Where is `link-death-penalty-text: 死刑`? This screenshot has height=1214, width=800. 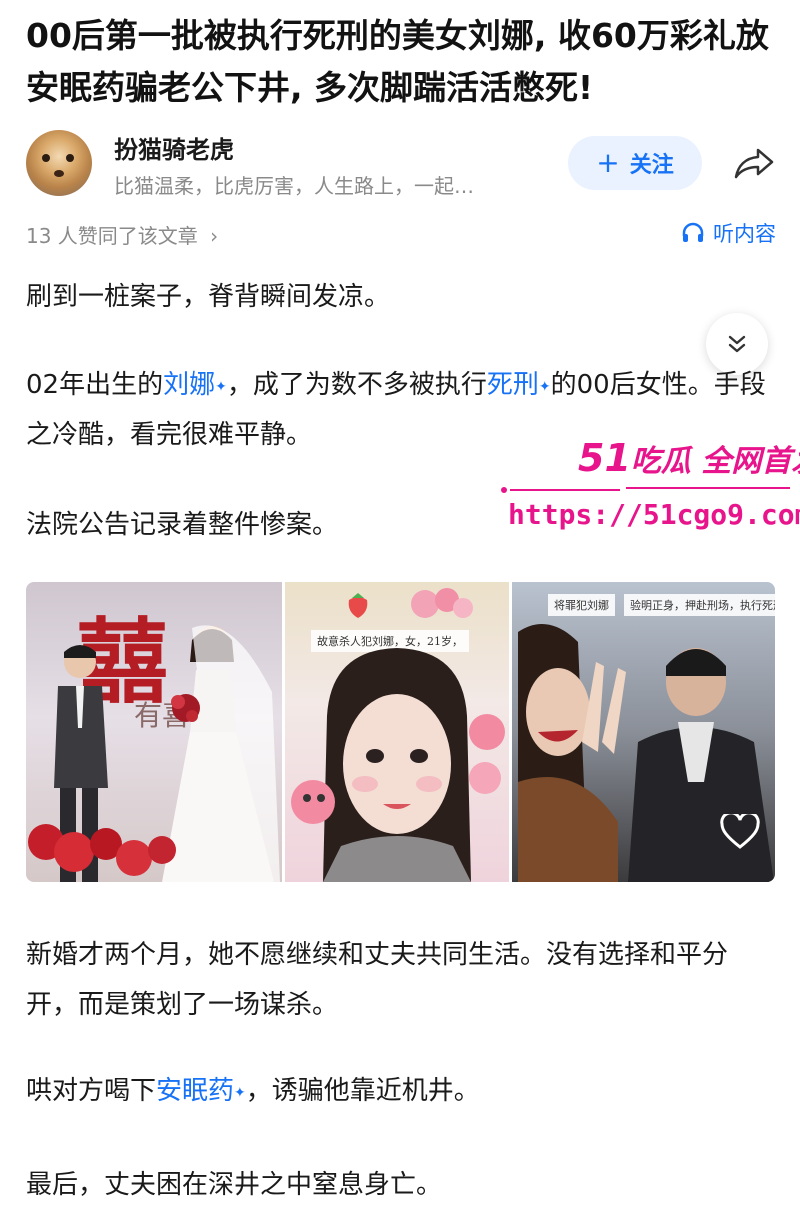 link-death-penalty-text: 死刑 is located at coordinates (512, 385).